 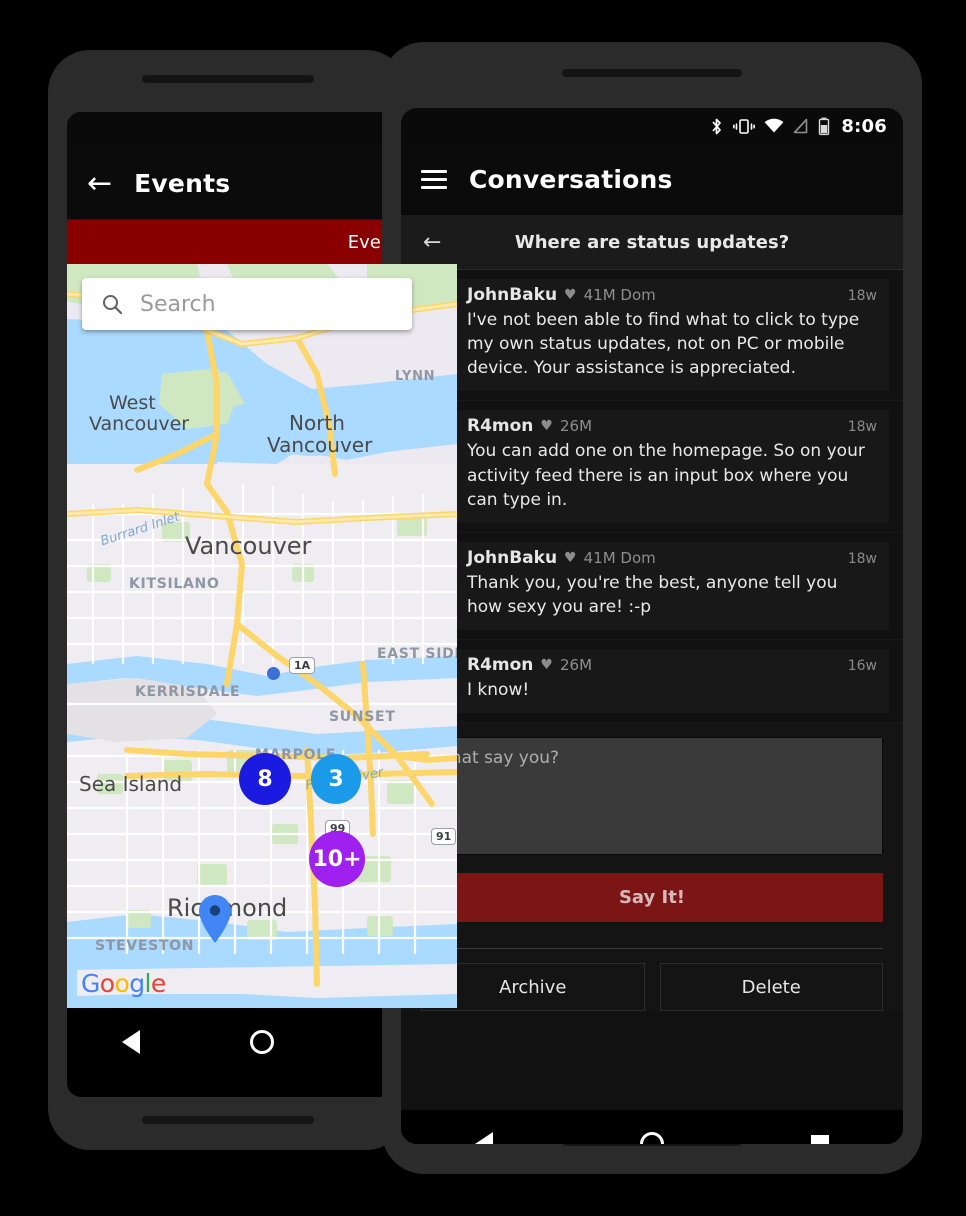 I want to click on page-title: Conversations, so click(x=571, y=179).